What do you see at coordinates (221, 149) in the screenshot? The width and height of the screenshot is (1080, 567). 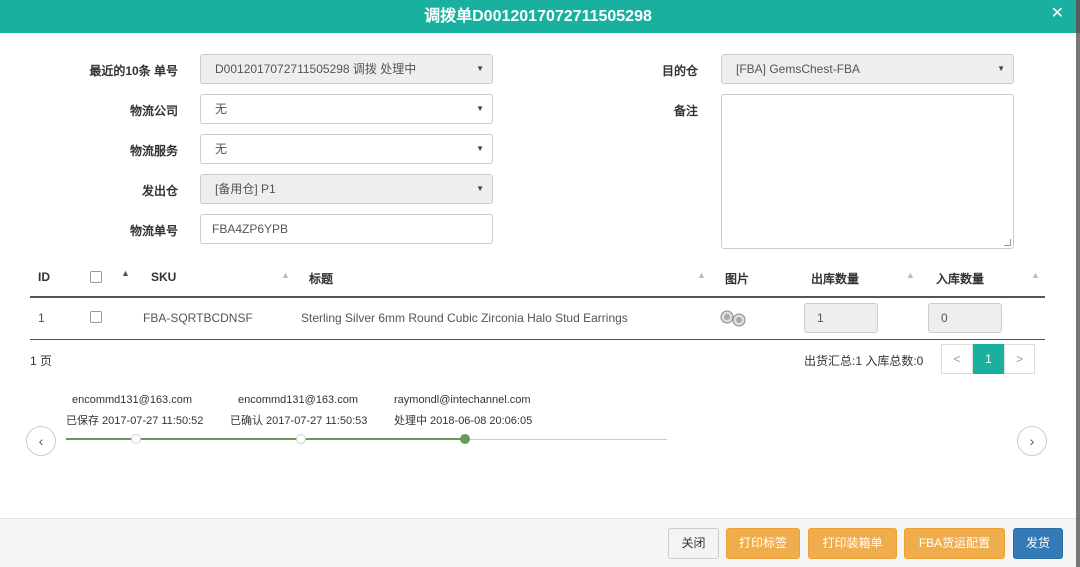 I see `logistics-service-value: 无` at bounding box center [221, 149].